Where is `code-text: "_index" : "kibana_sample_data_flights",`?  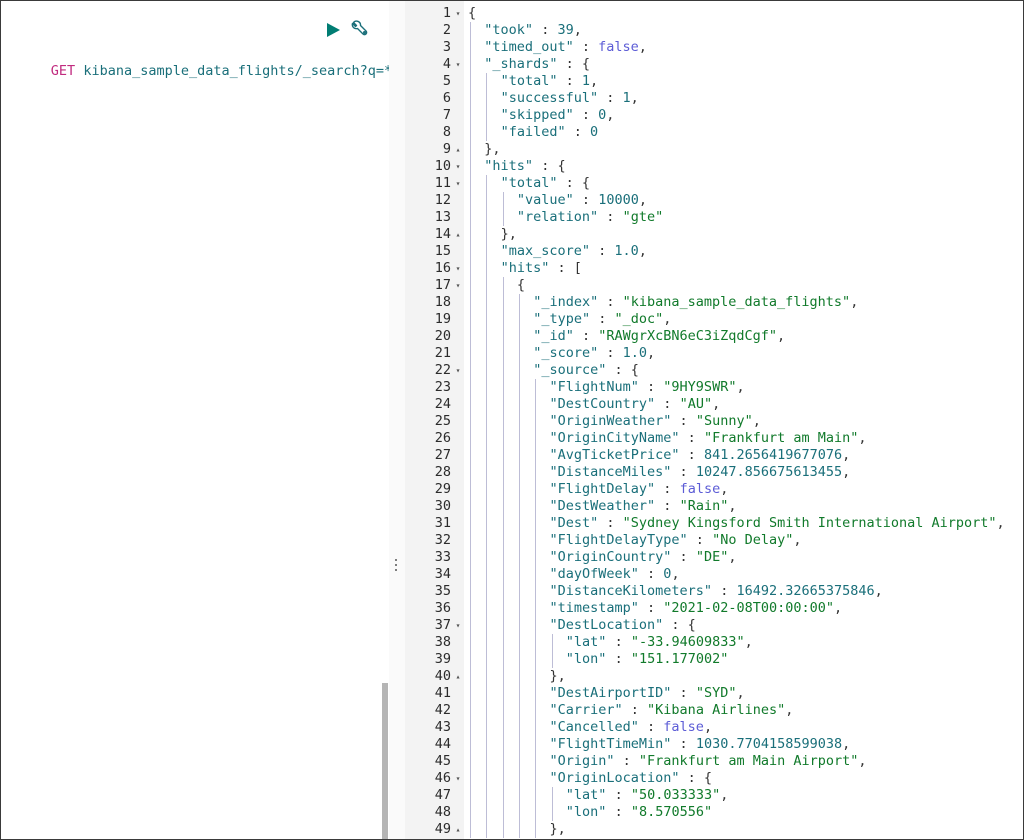 code-text: "_index" : "kibana_sample_data_flights", is located at coordinates (695, 302).